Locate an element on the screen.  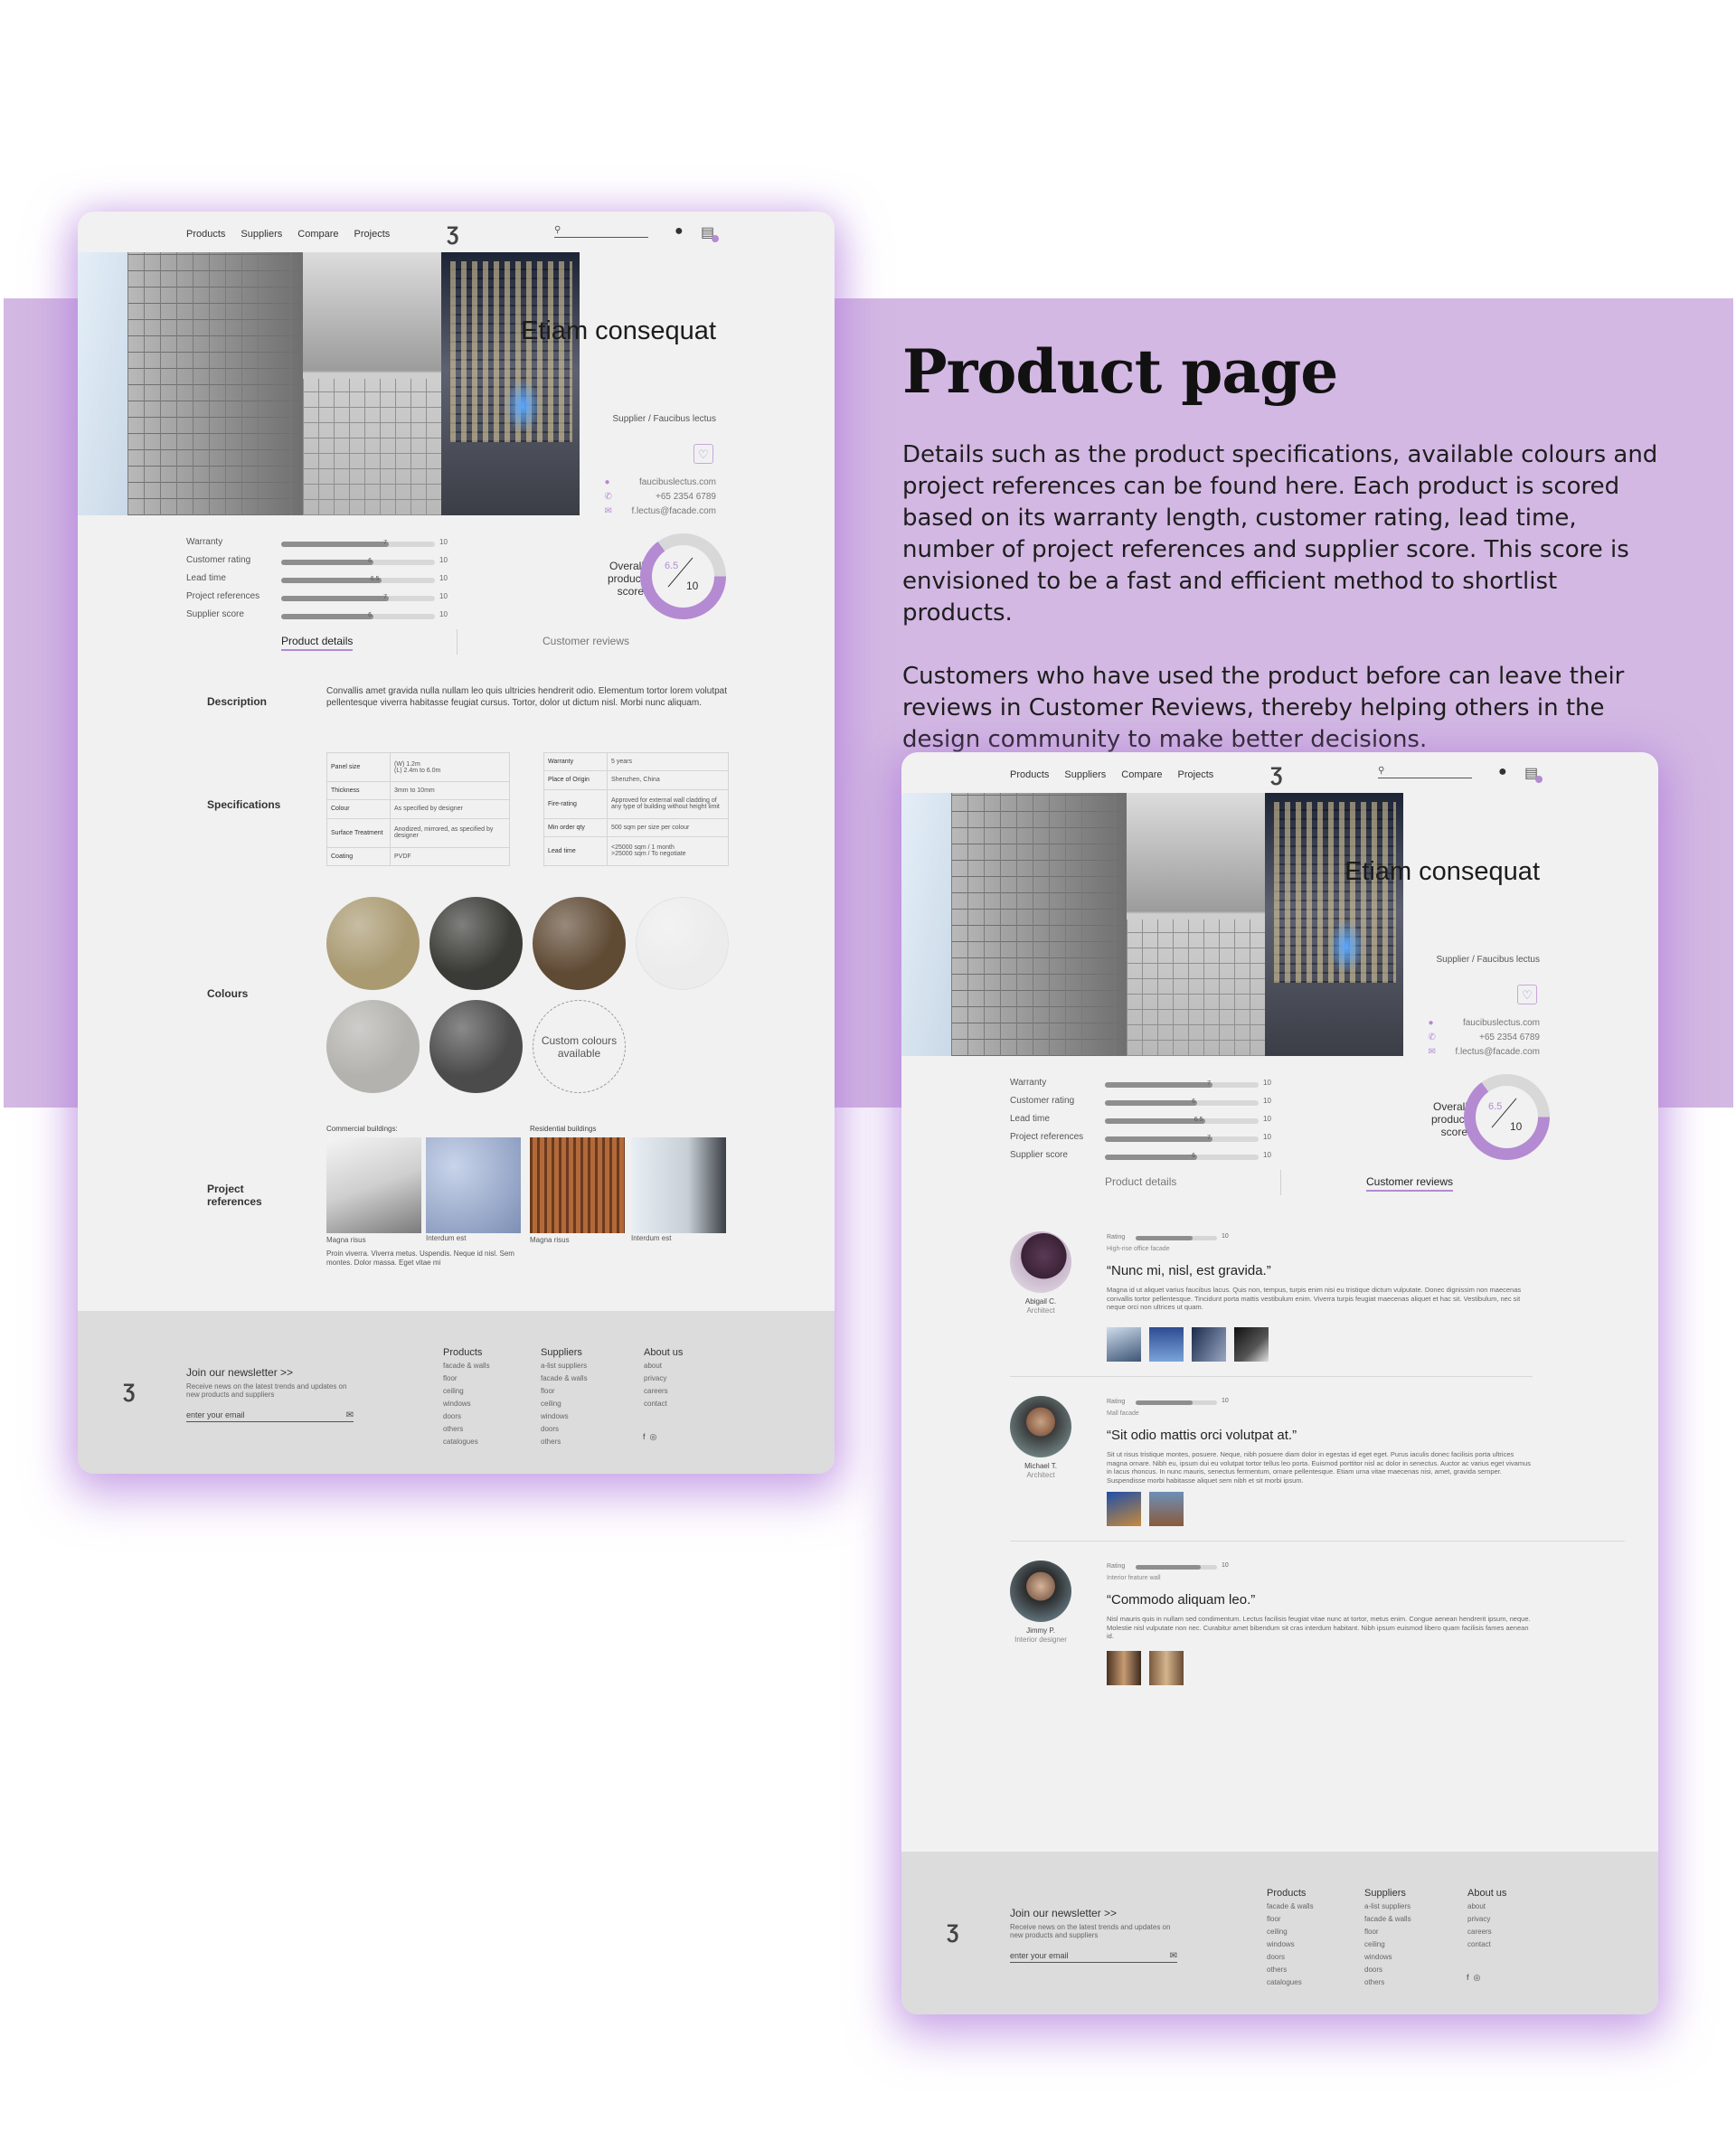
rating-bar is located at coordinates (1176, 1238).